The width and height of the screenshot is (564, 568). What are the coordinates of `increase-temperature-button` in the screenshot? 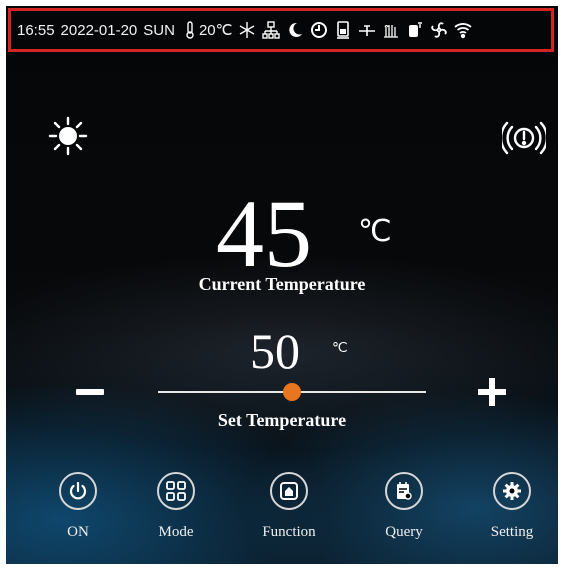 It's located at (492, 392).